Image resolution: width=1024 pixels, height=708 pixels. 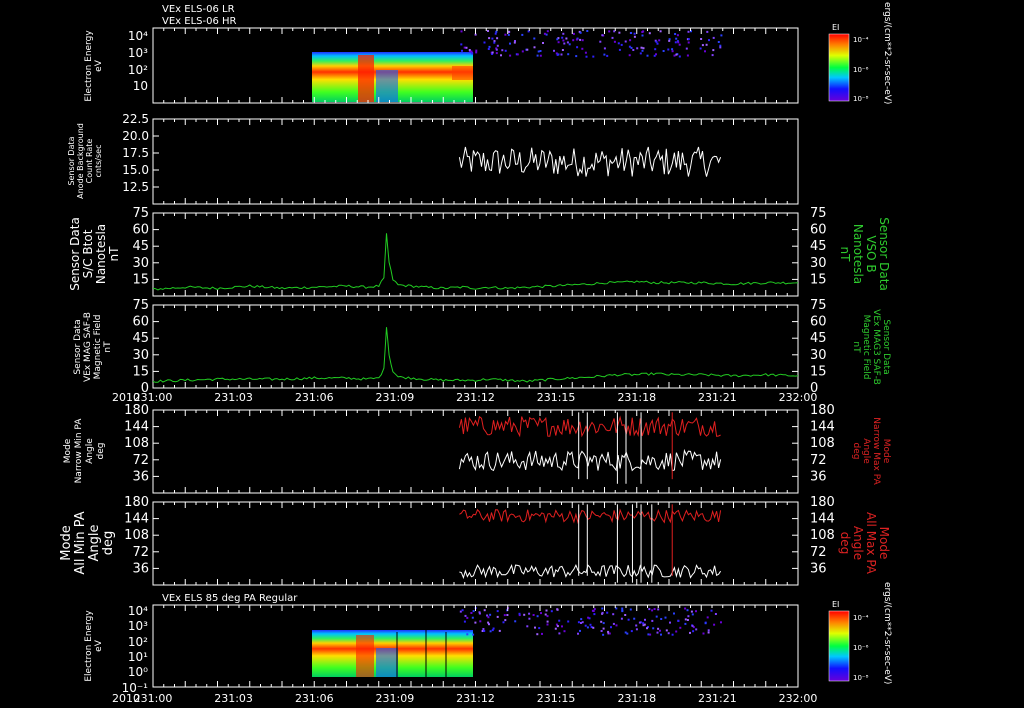 What do you see at coordinates (392, 642) in the screenshot?
I see `panel7-spectrogram` at bounding box center [392, 642].